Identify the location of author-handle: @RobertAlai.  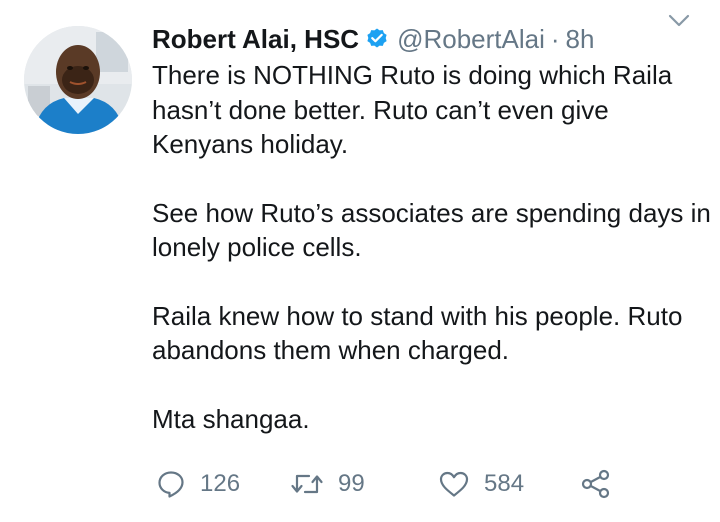
(471, 39).